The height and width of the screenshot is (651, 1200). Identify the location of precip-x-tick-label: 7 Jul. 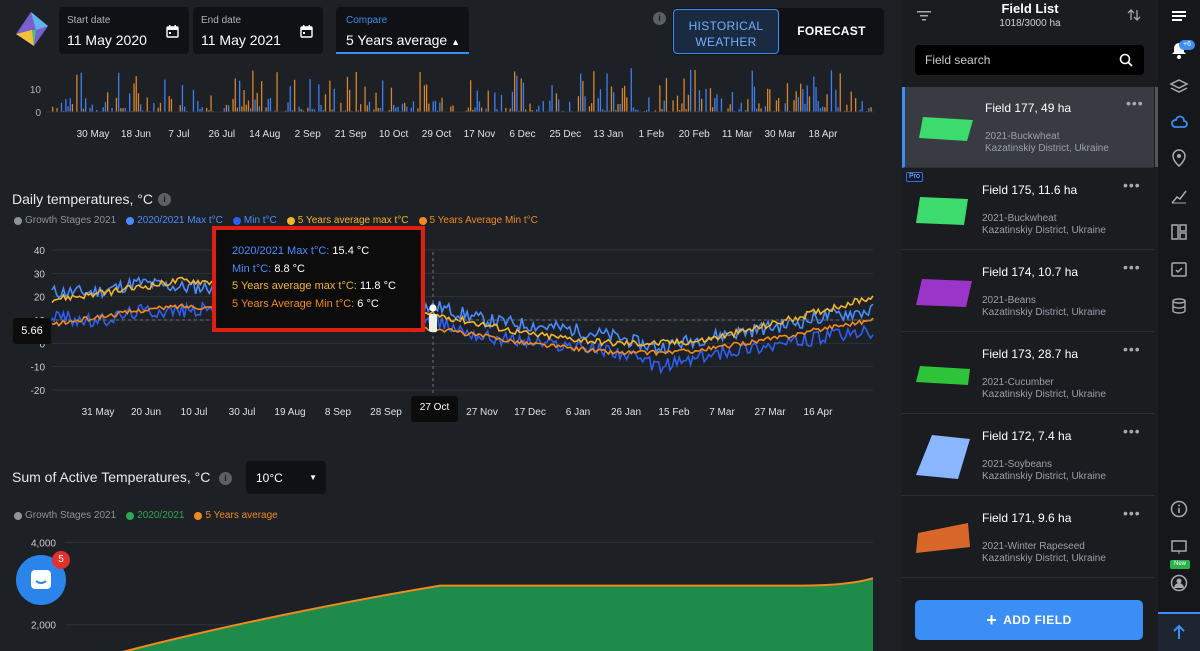
(178, 134).